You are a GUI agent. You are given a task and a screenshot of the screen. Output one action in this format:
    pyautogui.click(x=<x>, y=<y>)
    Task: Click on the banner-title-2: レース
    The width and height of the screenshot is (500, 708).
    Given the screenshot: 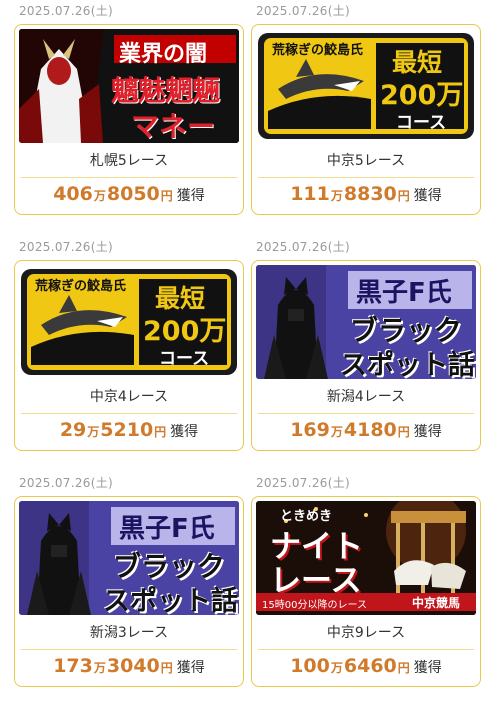 What is the action you would take?
    pyautogui.click(x=316, y=581)
    